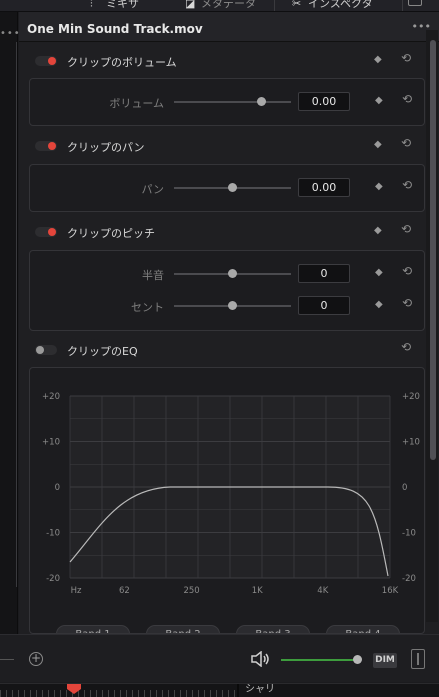 The height and width of the screenshot is (697, 439). I want to click on eq-y-axis-left: +20 +10 0 -10 -20, so click(51, 488).